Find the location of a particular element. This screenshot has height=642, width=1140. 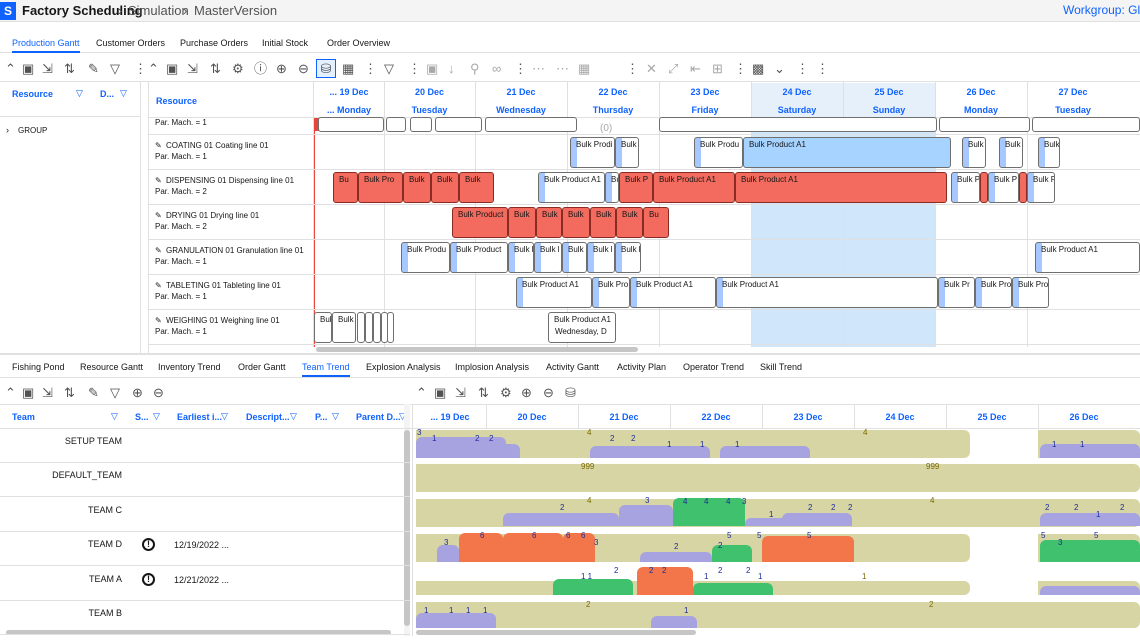

pane-separator is located at coordinates (570, 354).